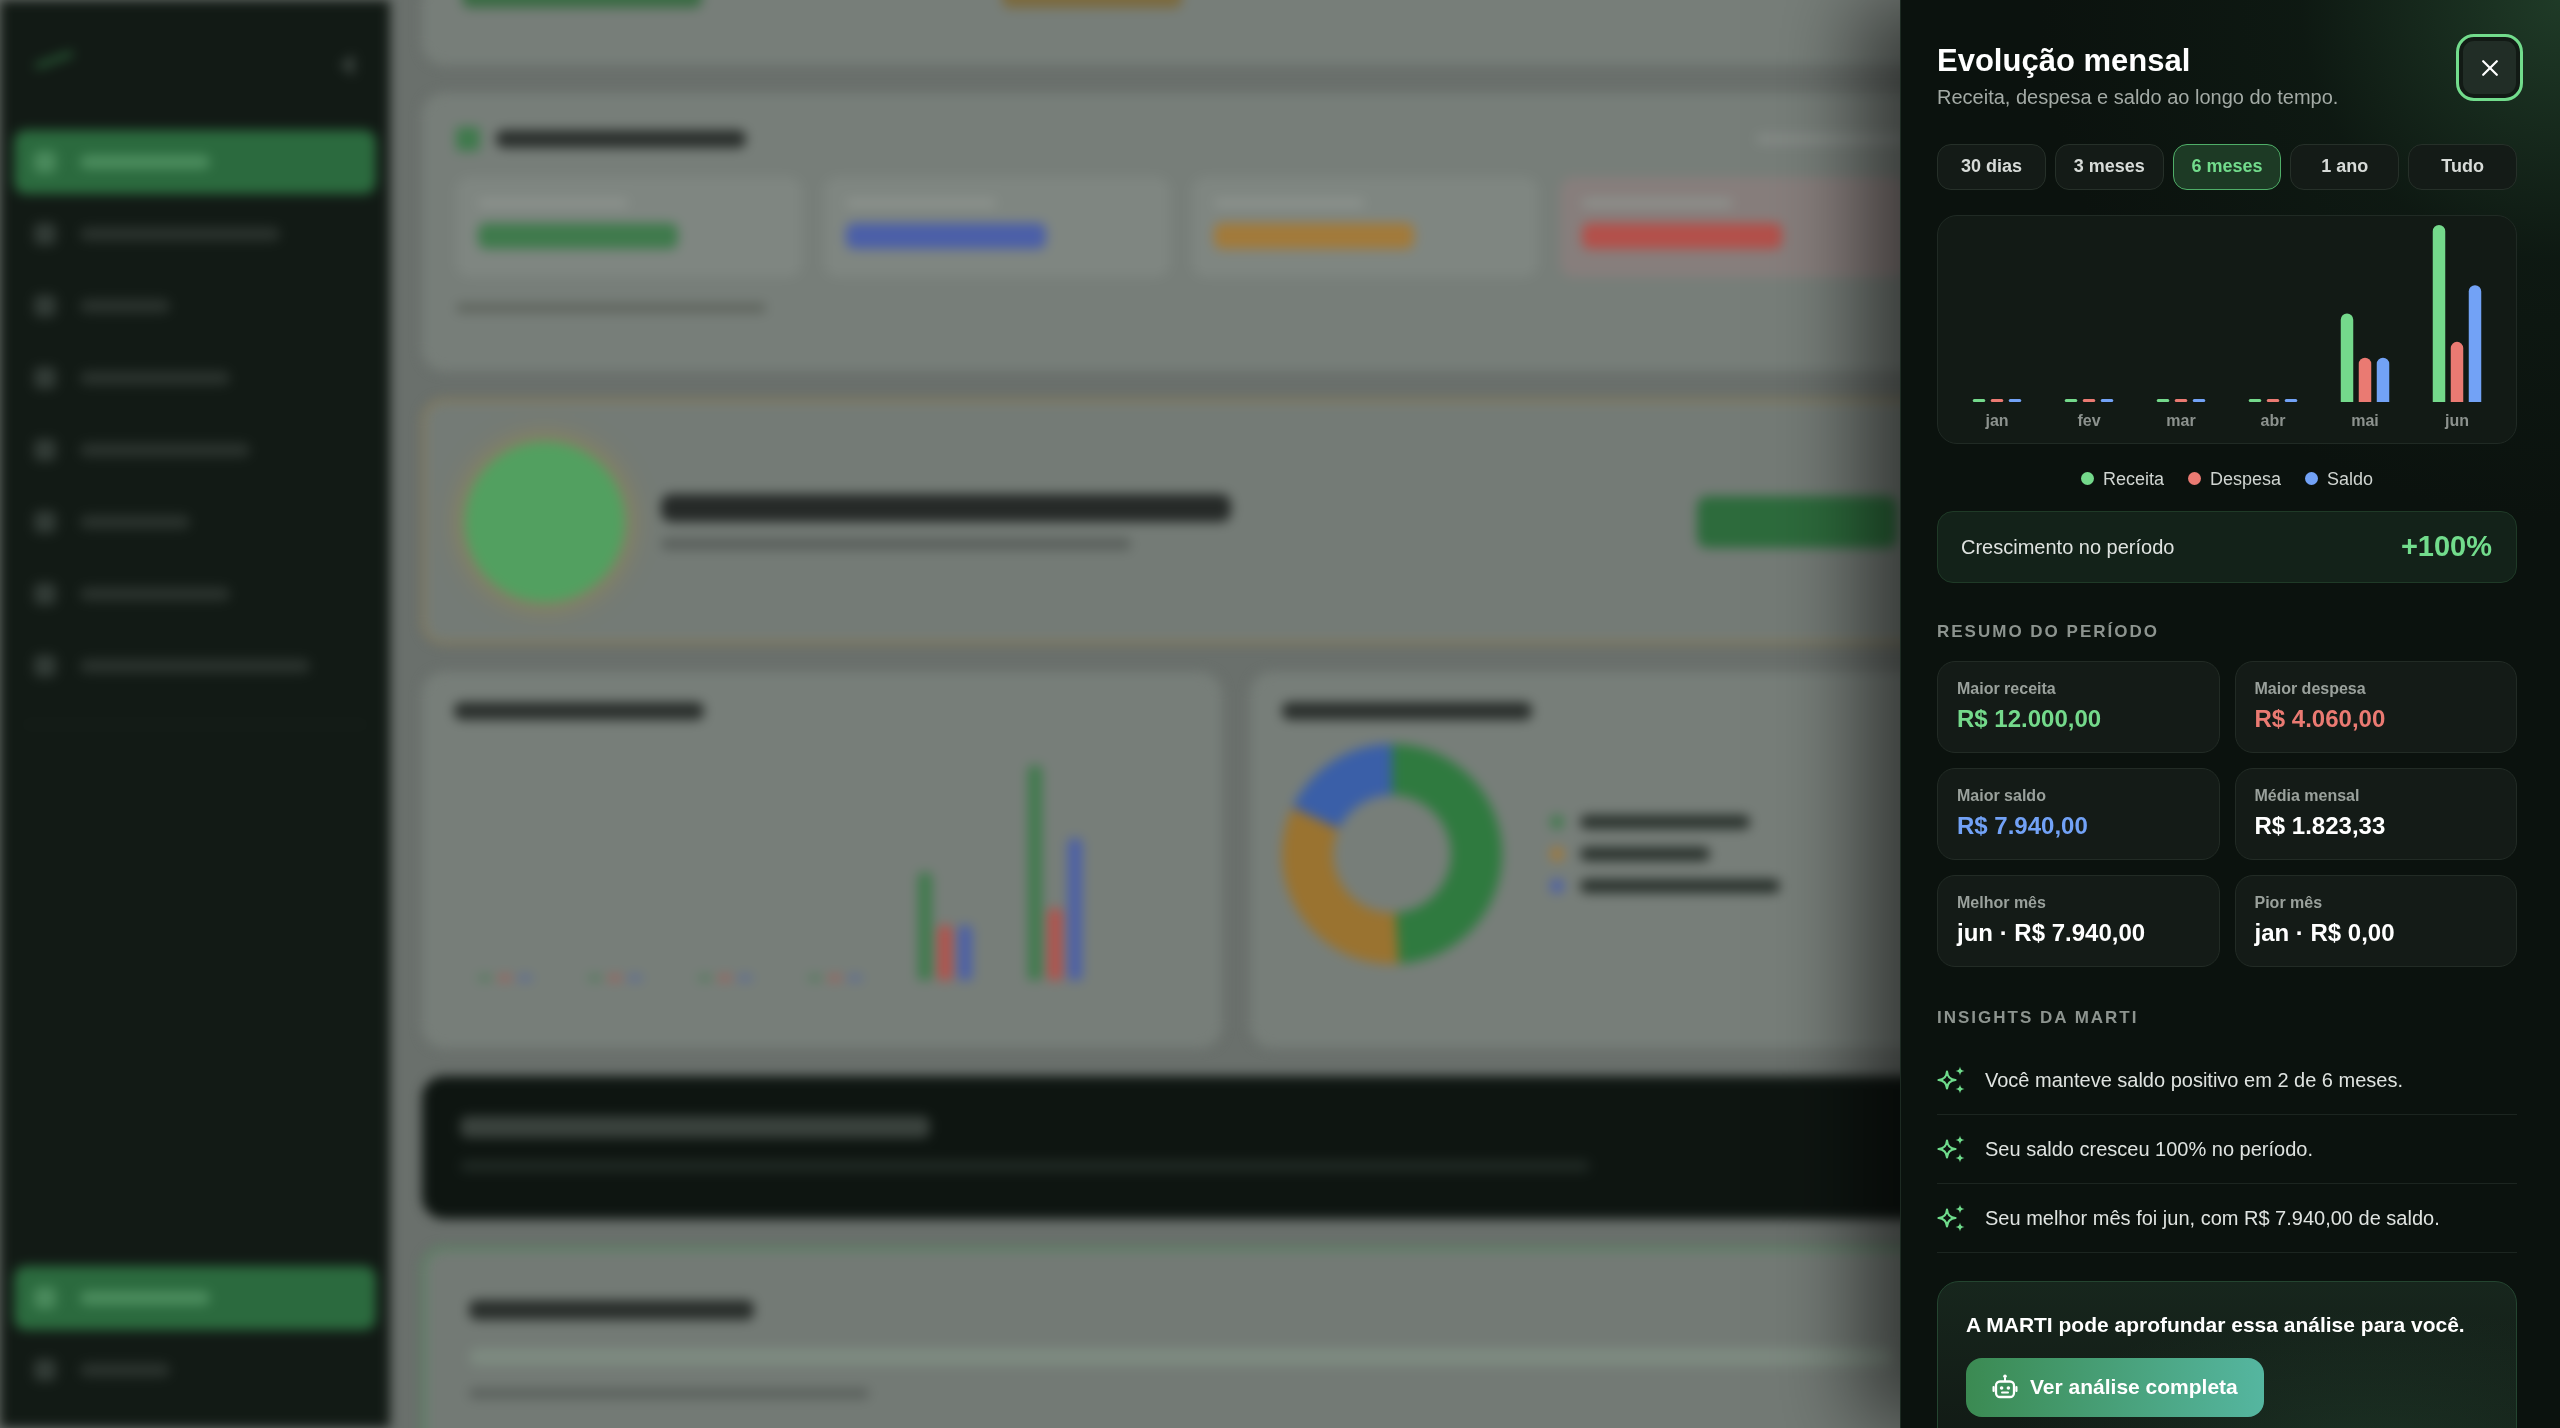  What do you see at coordinates (2030, 718) in the screenshot?
I see `summary-value: R$ 12.000,00` at bounding box center [2030, 718].